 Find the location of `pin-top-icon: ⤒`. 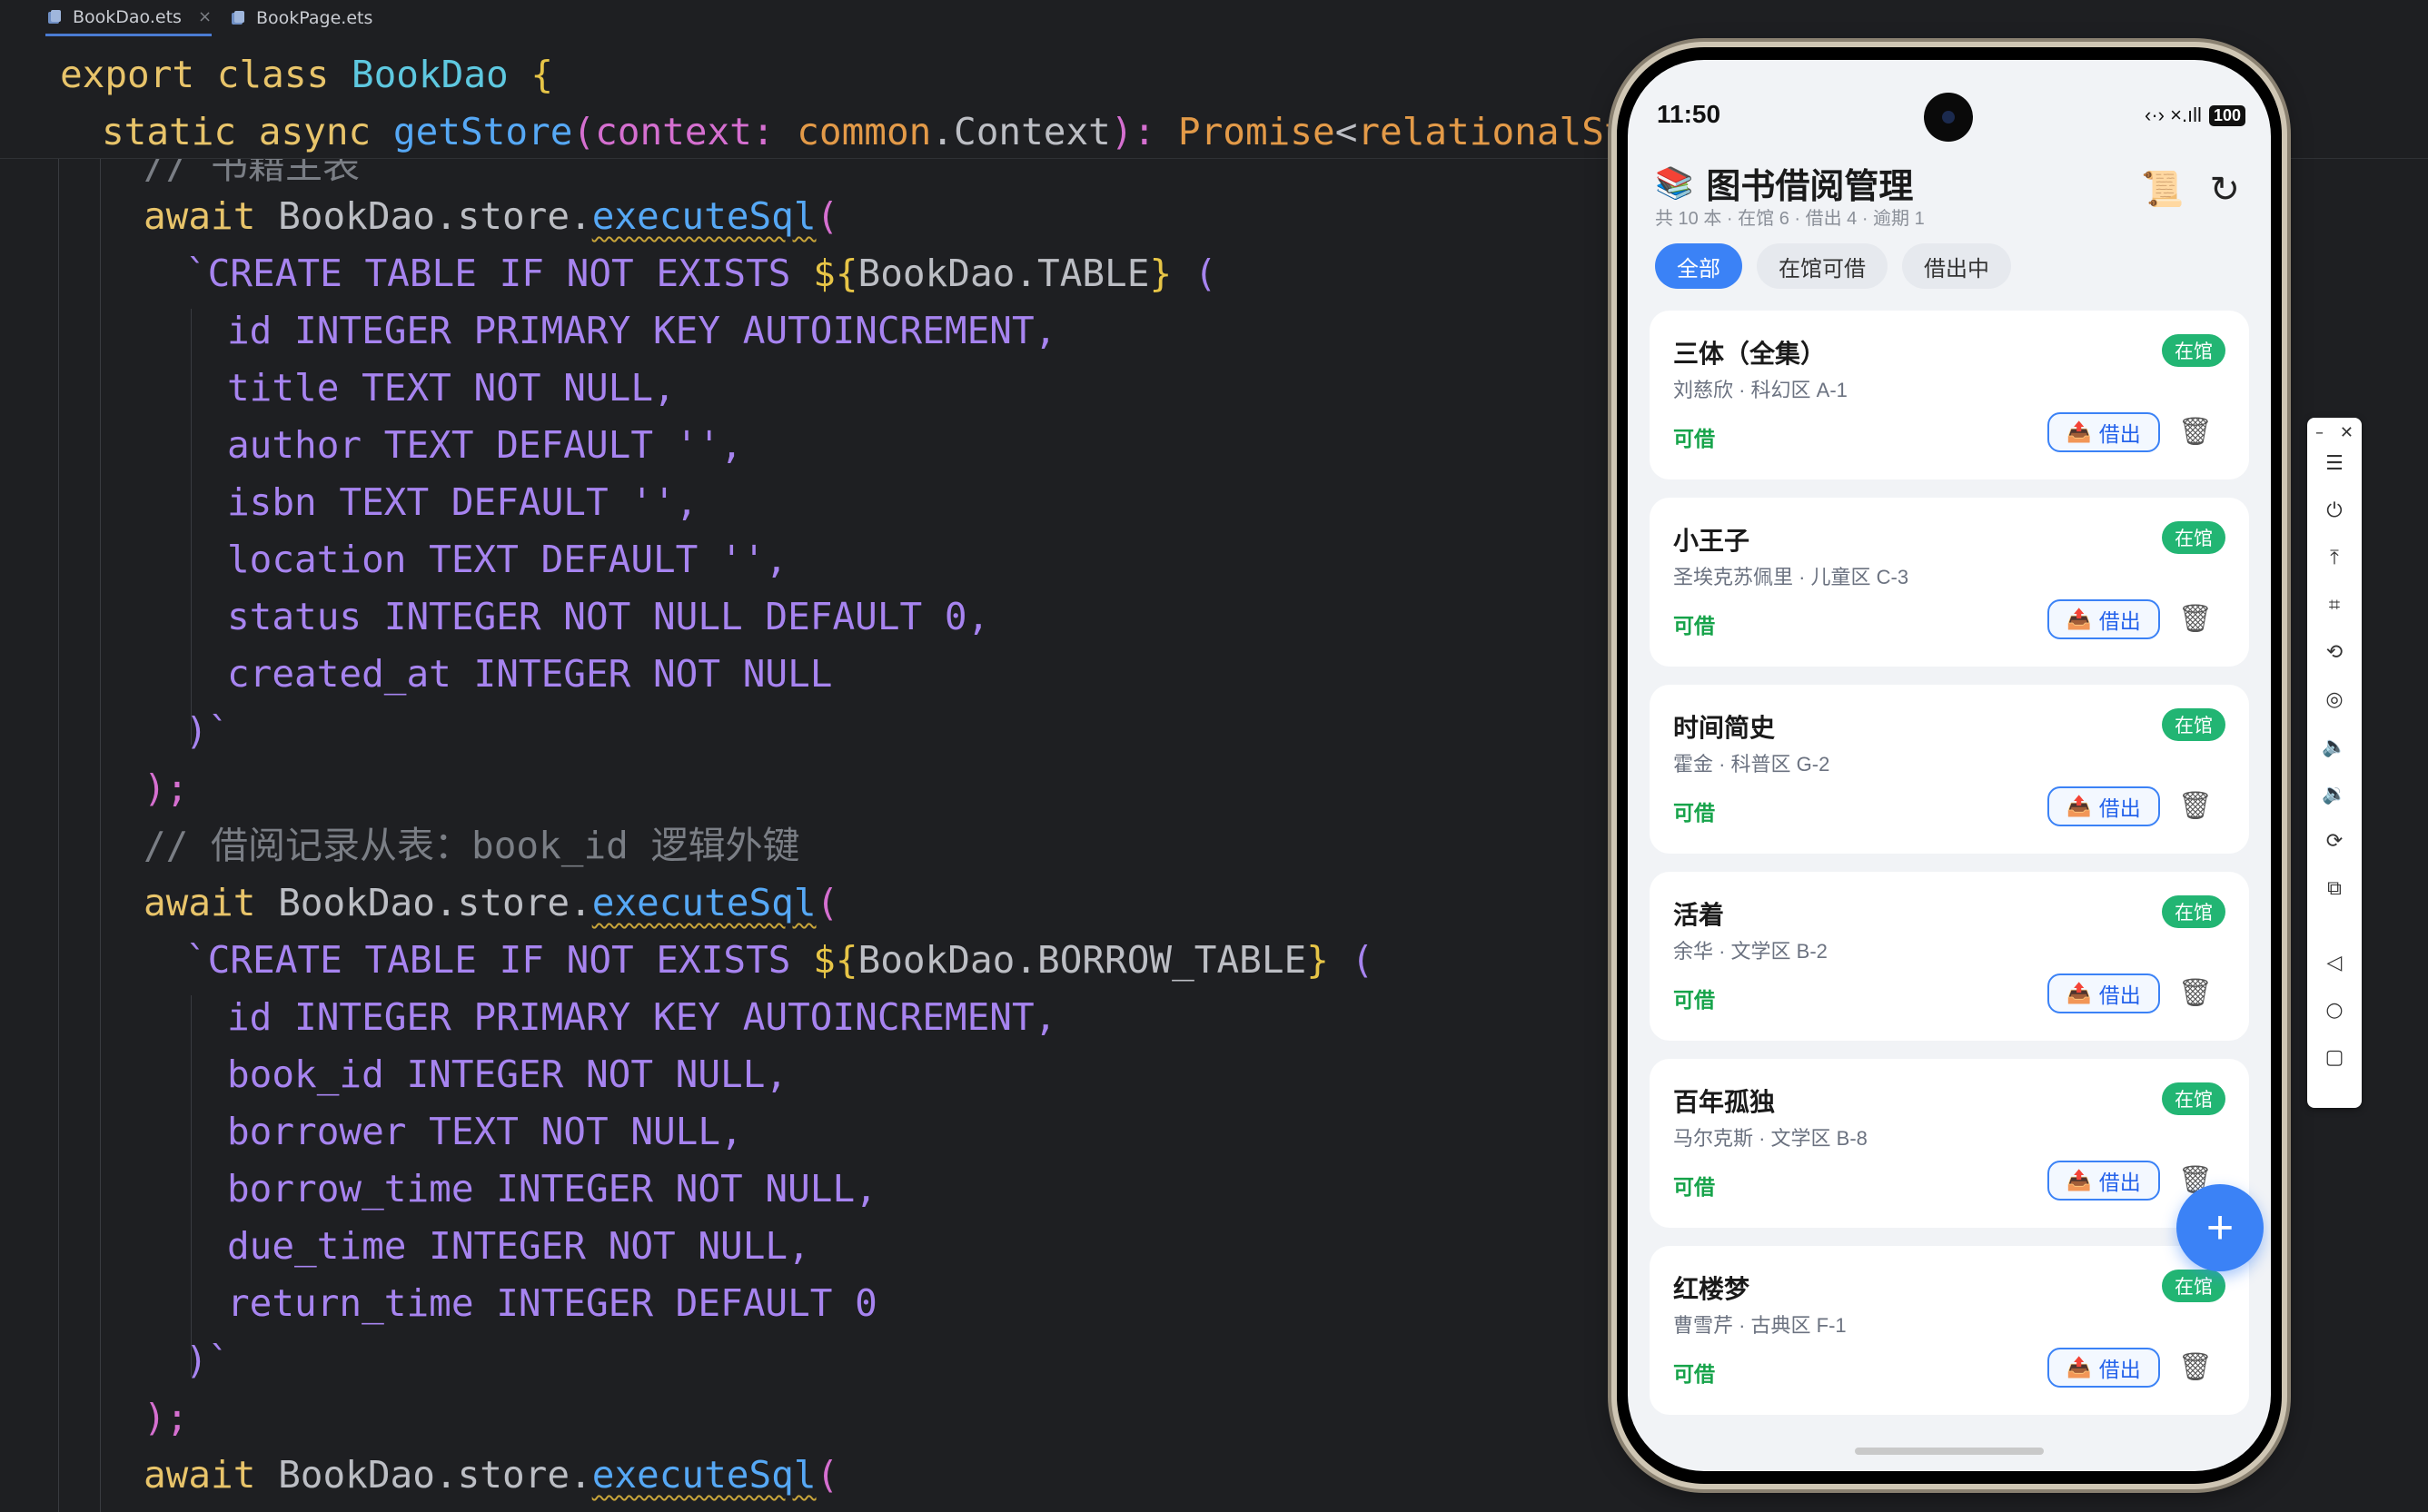

pin-top-icon: ⤒ is located at coordinates (2334, 558).